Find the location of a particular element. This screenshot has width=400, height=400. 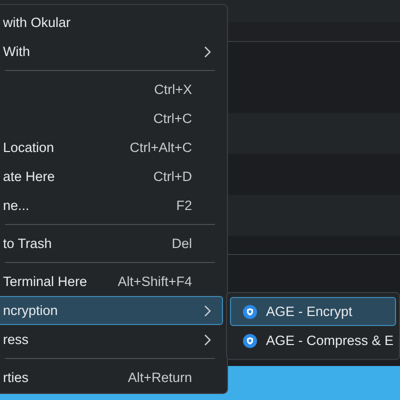

menu-item: ate Here Ctrl+D is located at coordinates (111, 176).